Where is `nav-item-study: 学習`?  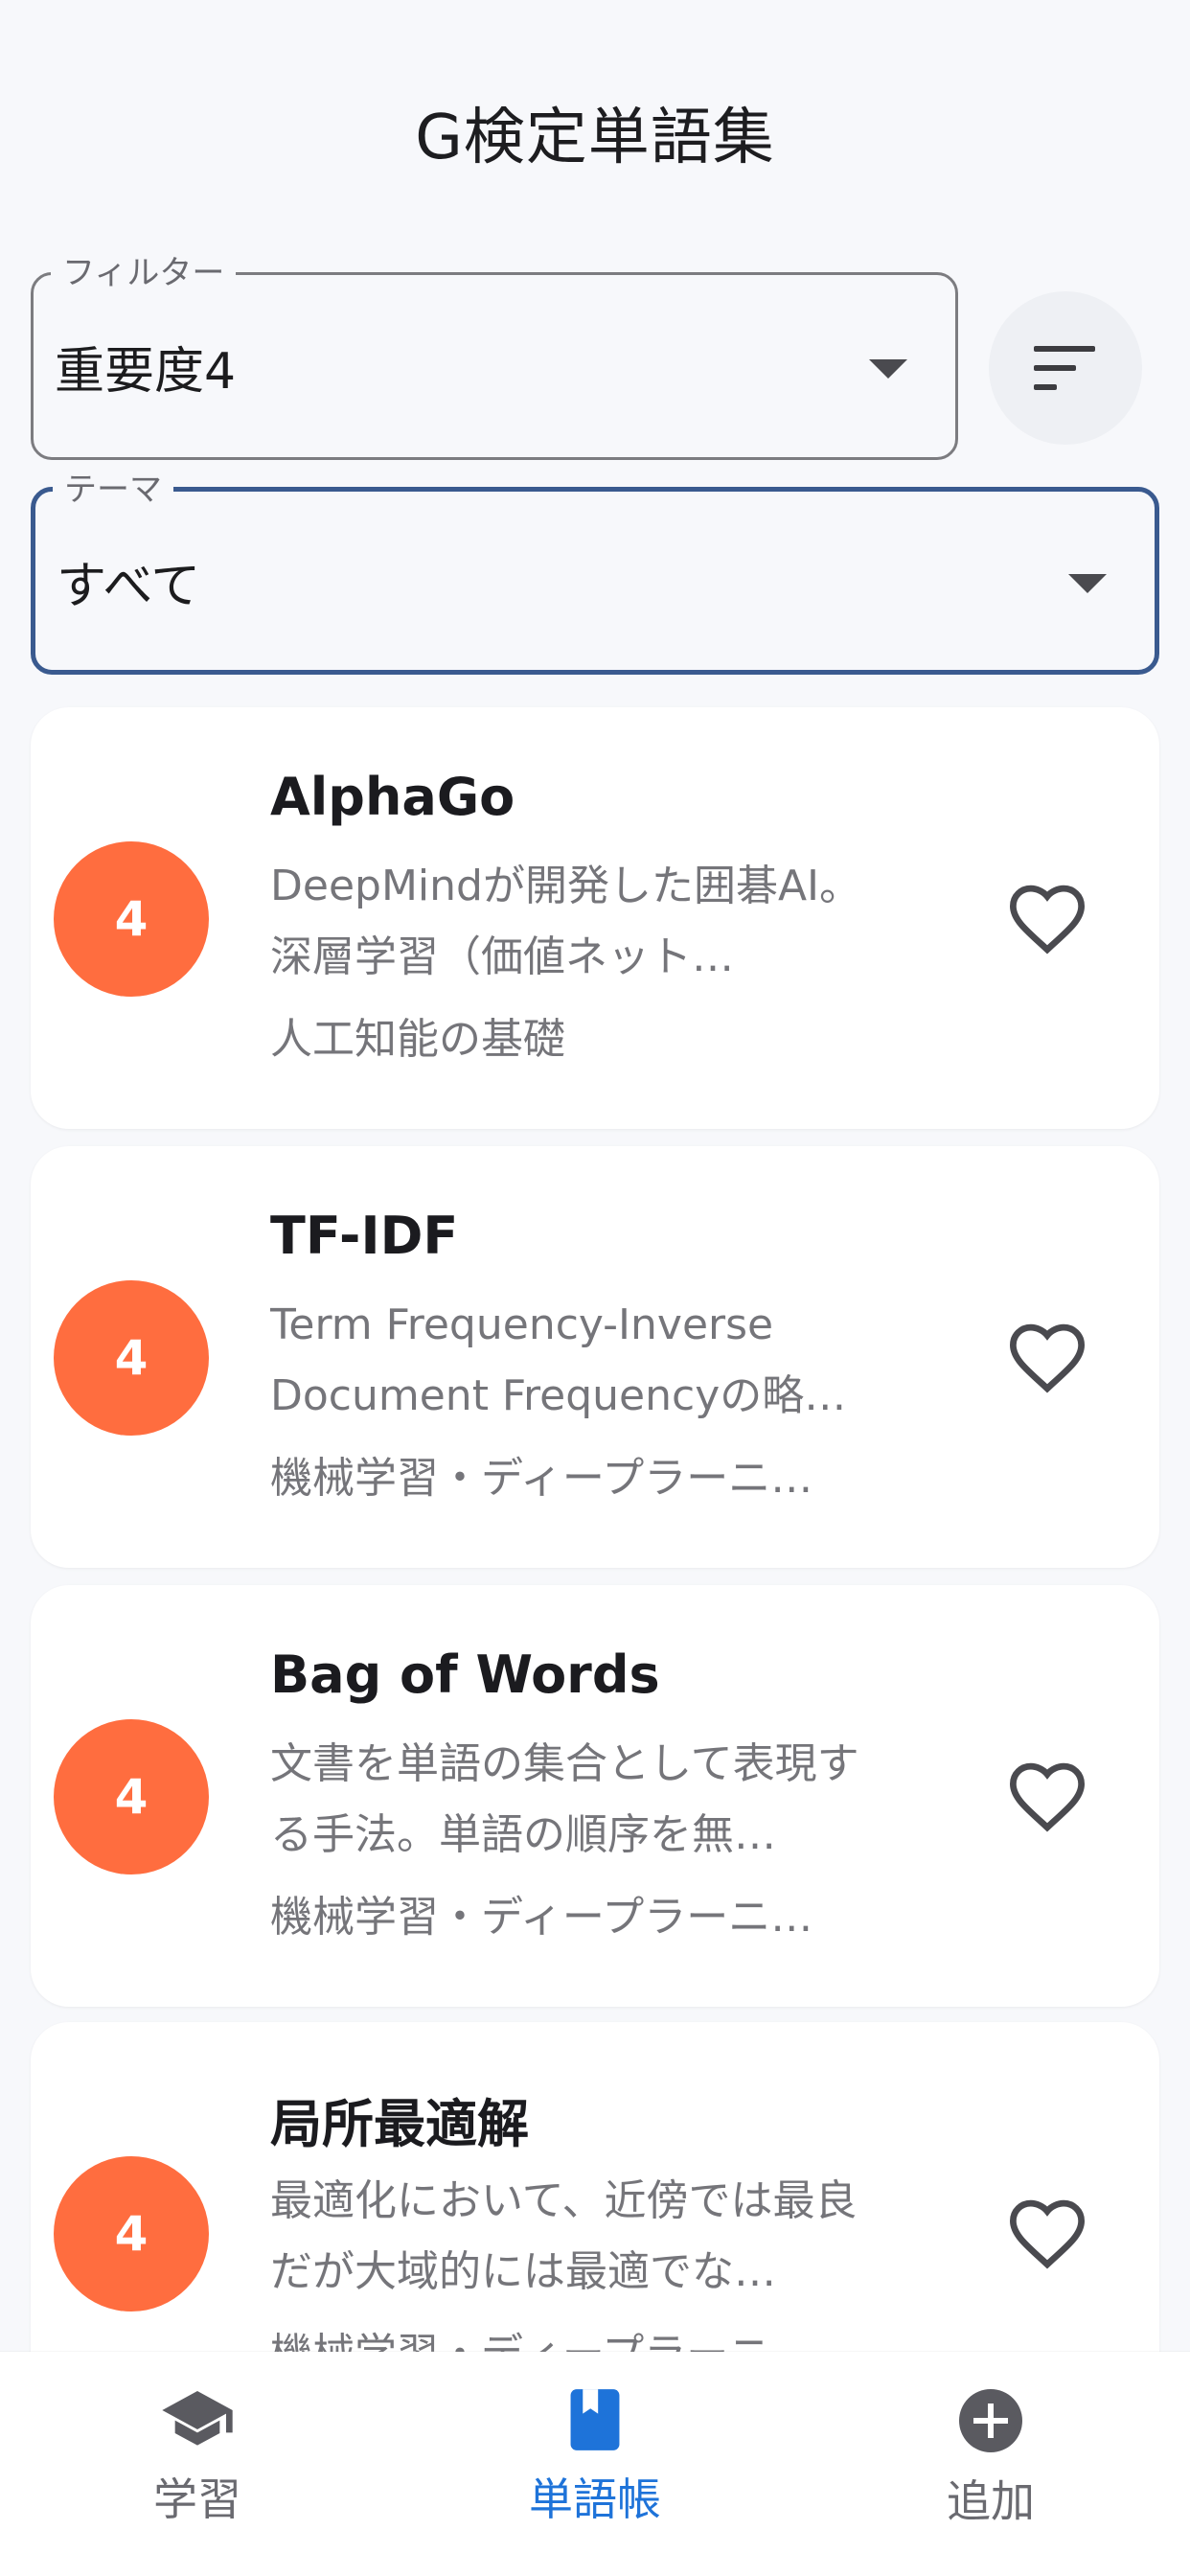 nav-item-study: 学習 is located at coordinates (198, 2467).